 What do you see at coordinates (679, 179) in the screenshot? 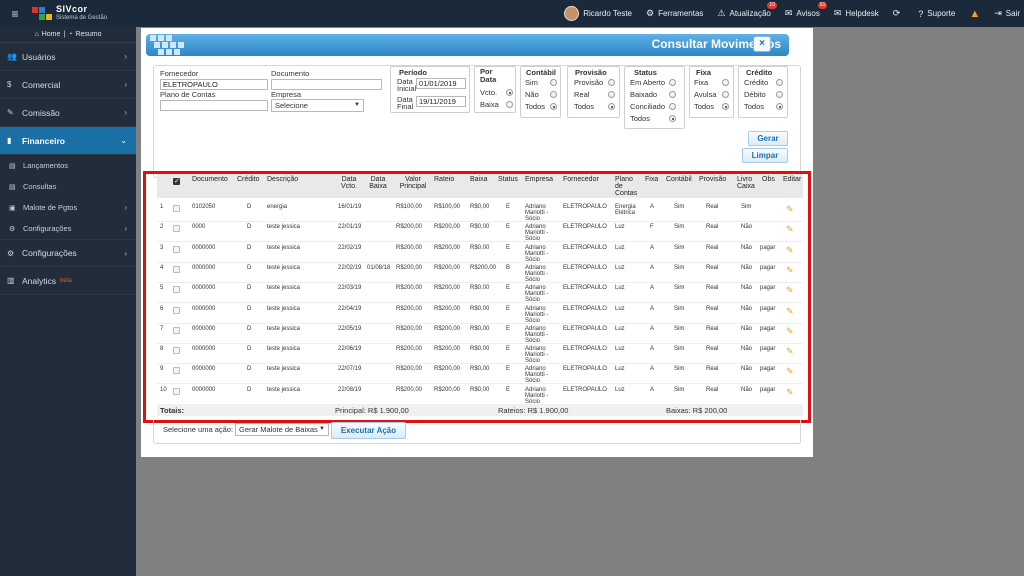
I see `col-contabil: Contábil` at bounding box center [679, 179].